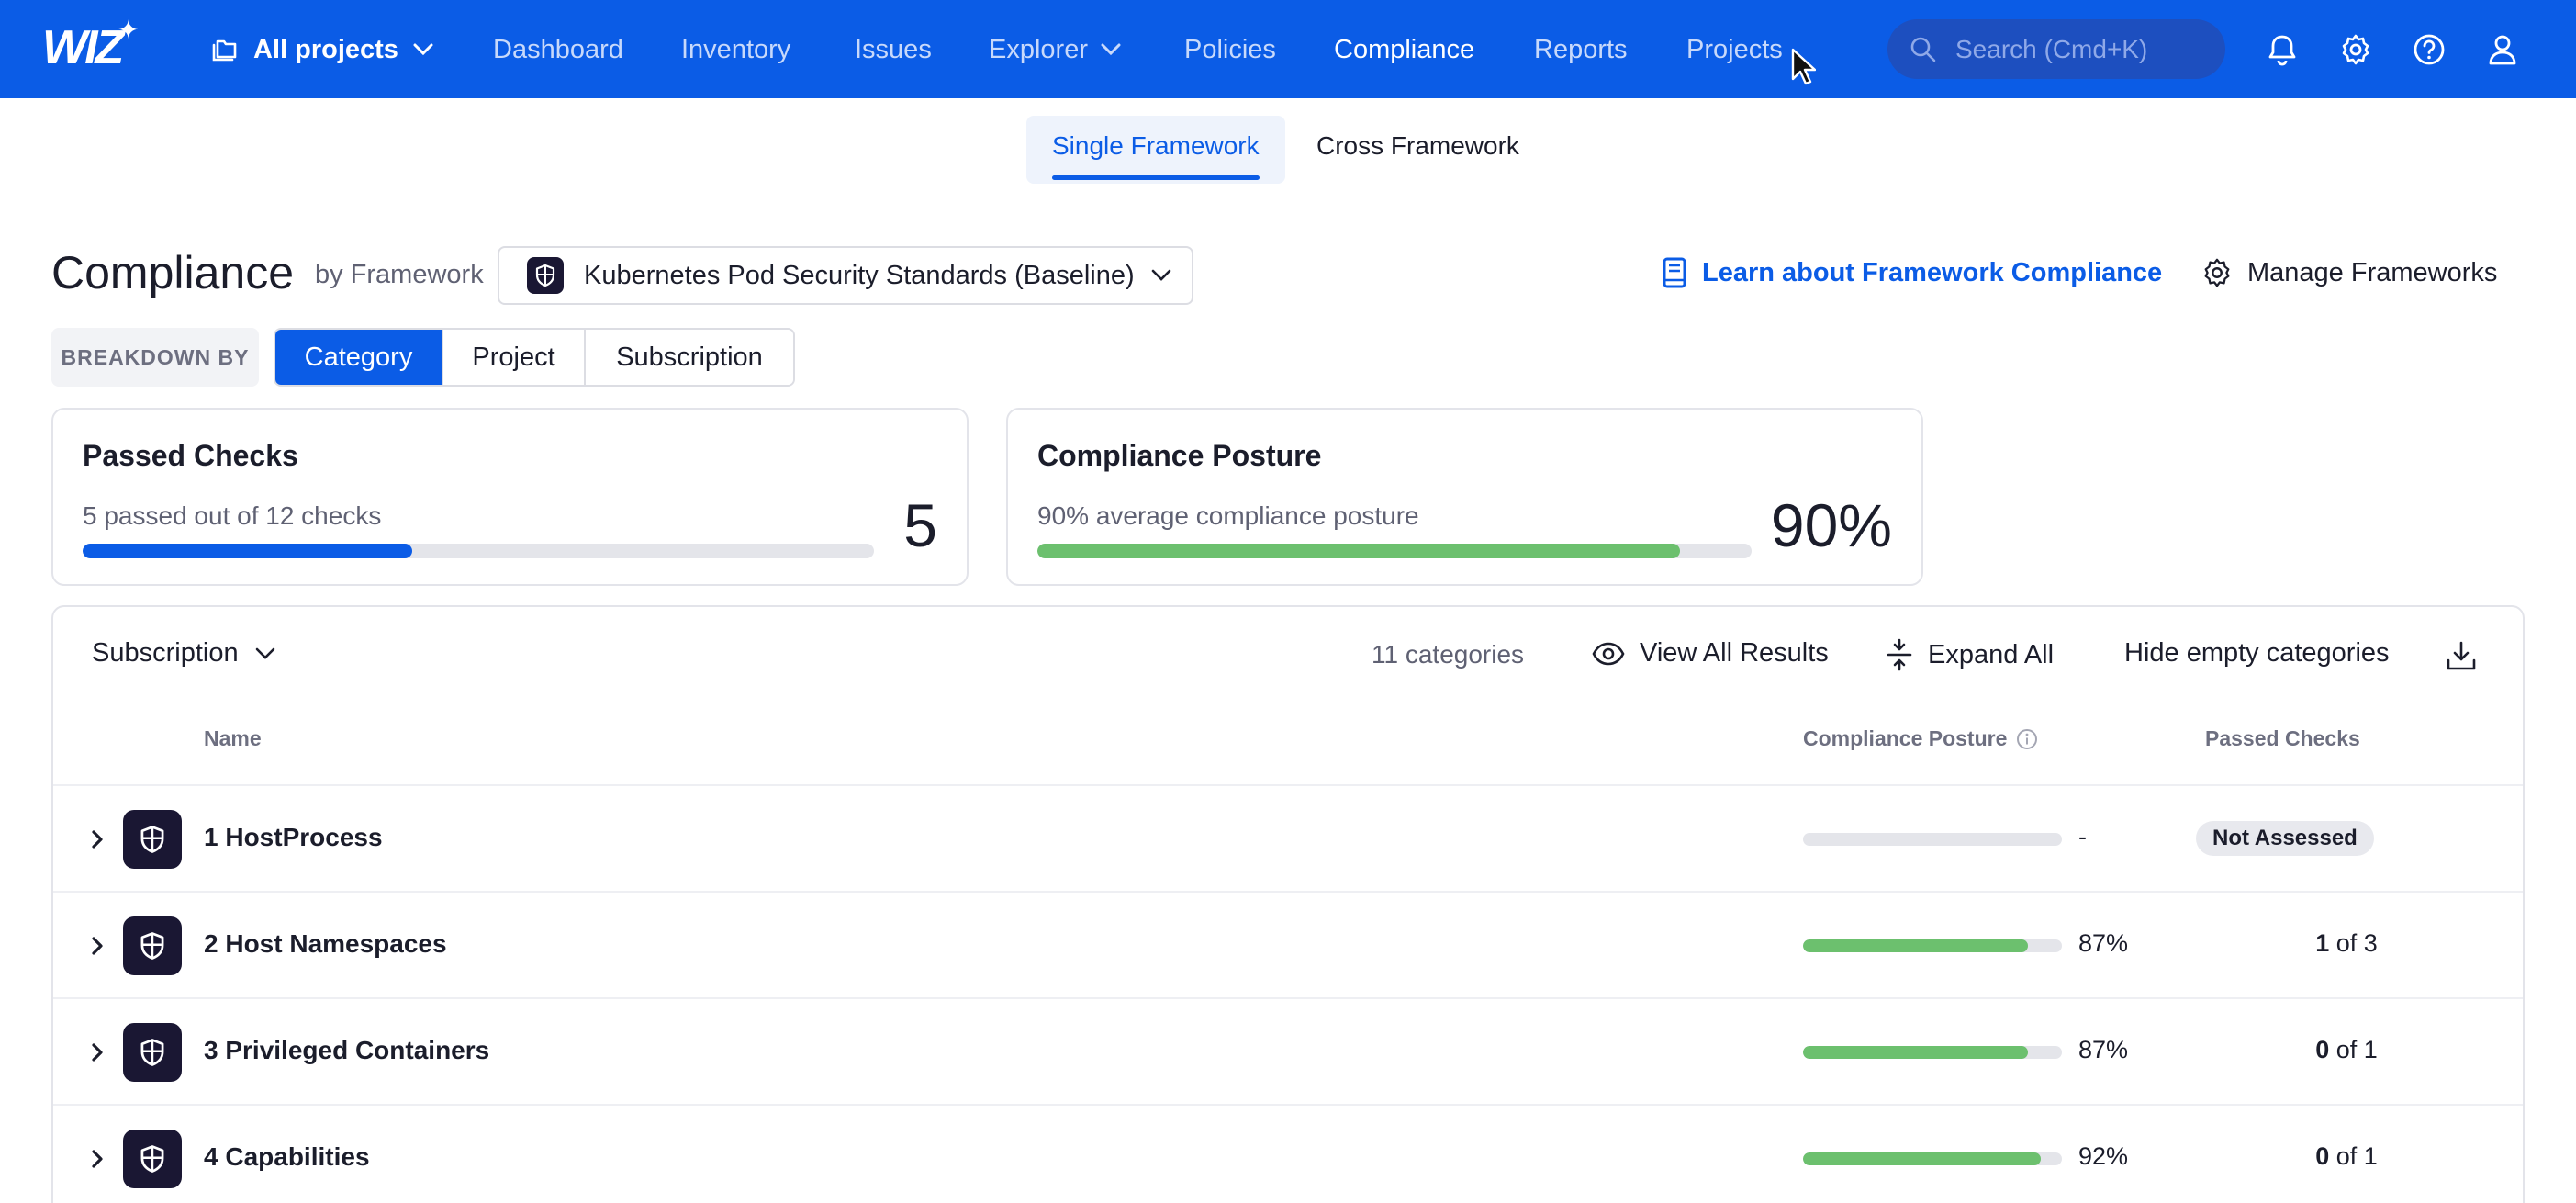  Describe the element at coordinates (155, 357) in the screenshot. I see `breakdown-label: BREAKDOWN BY` at that location.